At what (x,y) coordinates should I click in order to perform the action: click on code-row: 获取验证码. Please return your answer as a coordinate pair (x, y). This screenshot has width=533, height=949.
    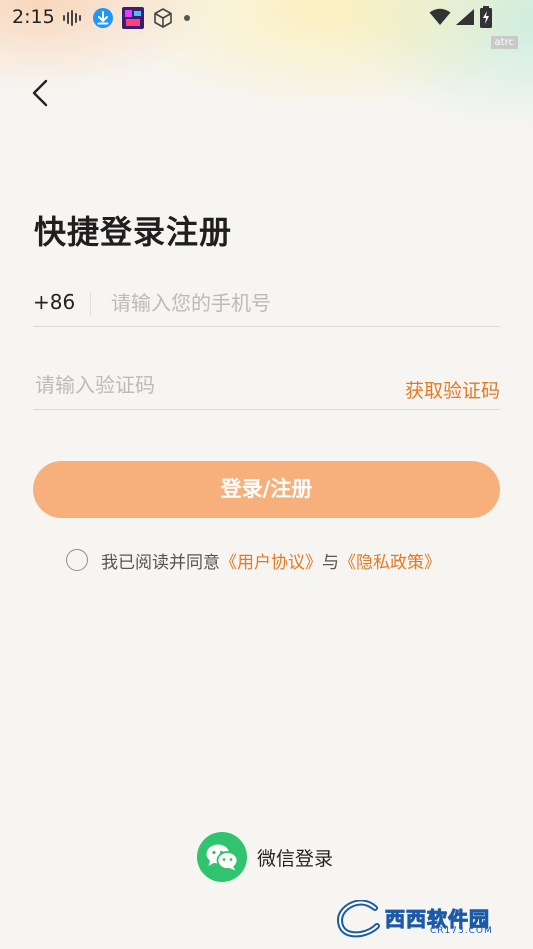
    Looking at the image, I should click on (266, 387).